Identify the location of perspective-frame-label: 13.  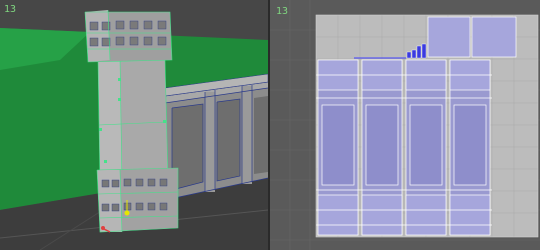
(10, 9).